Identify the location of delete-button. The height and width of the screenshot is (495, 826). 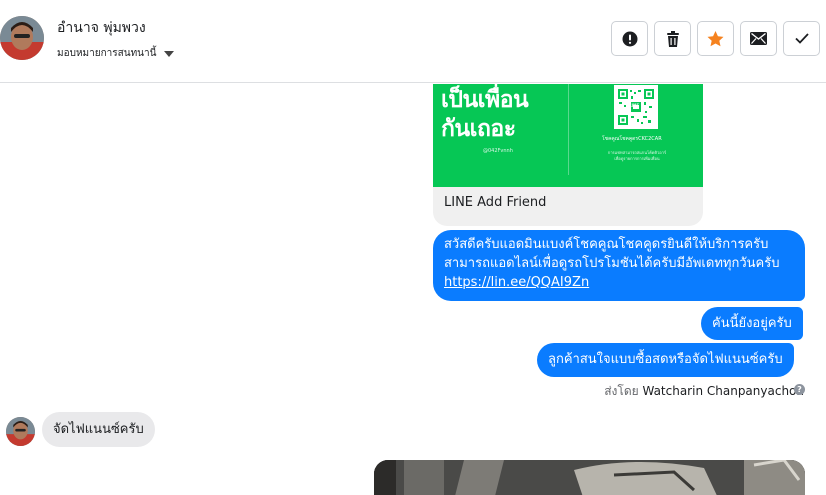
(672, 38).